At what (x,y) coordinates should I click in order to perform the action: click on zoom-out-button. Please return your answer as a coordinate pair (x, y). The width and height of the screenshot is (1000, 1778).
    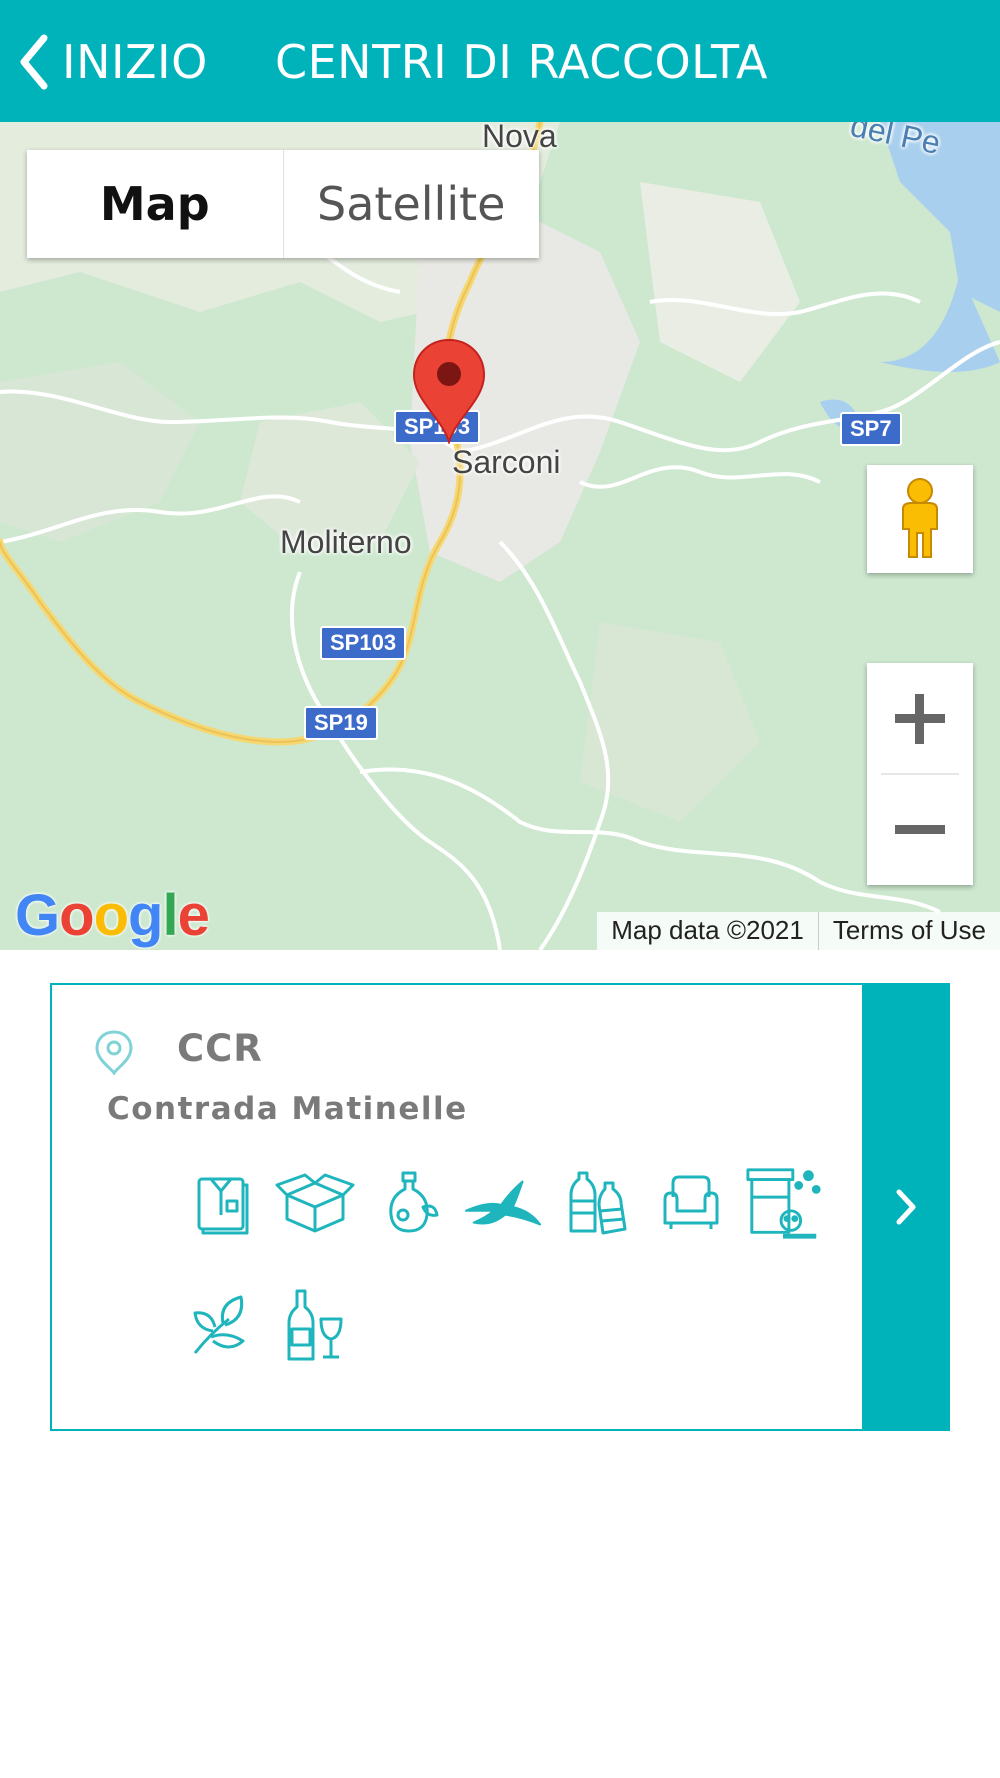
    Looking at the image, I should click on (920, 829).